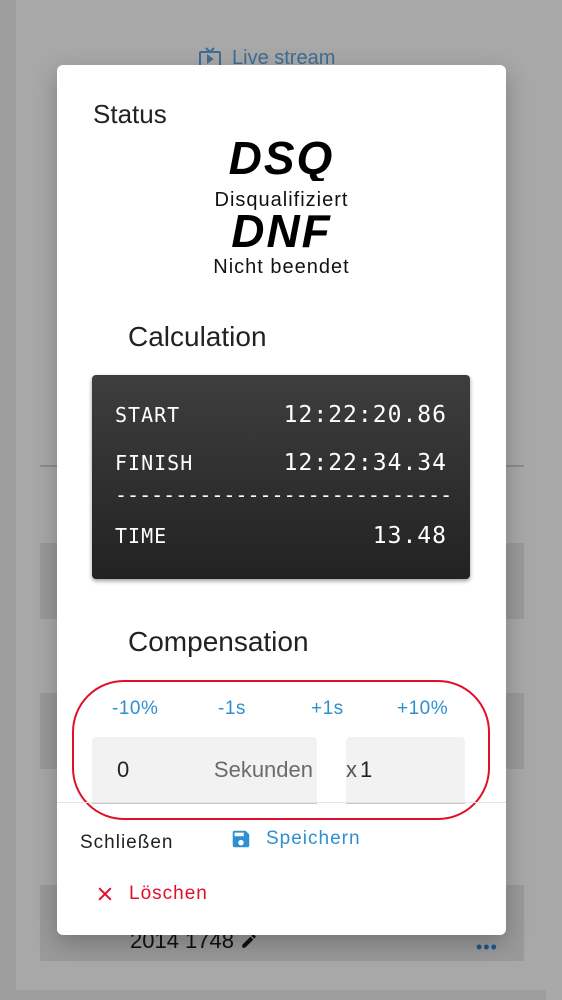 This screenshot has height=1000, width=562. Describe the element at coordinates (313, 838) in the screenshot. I see `save-label: Speichern` at that location.